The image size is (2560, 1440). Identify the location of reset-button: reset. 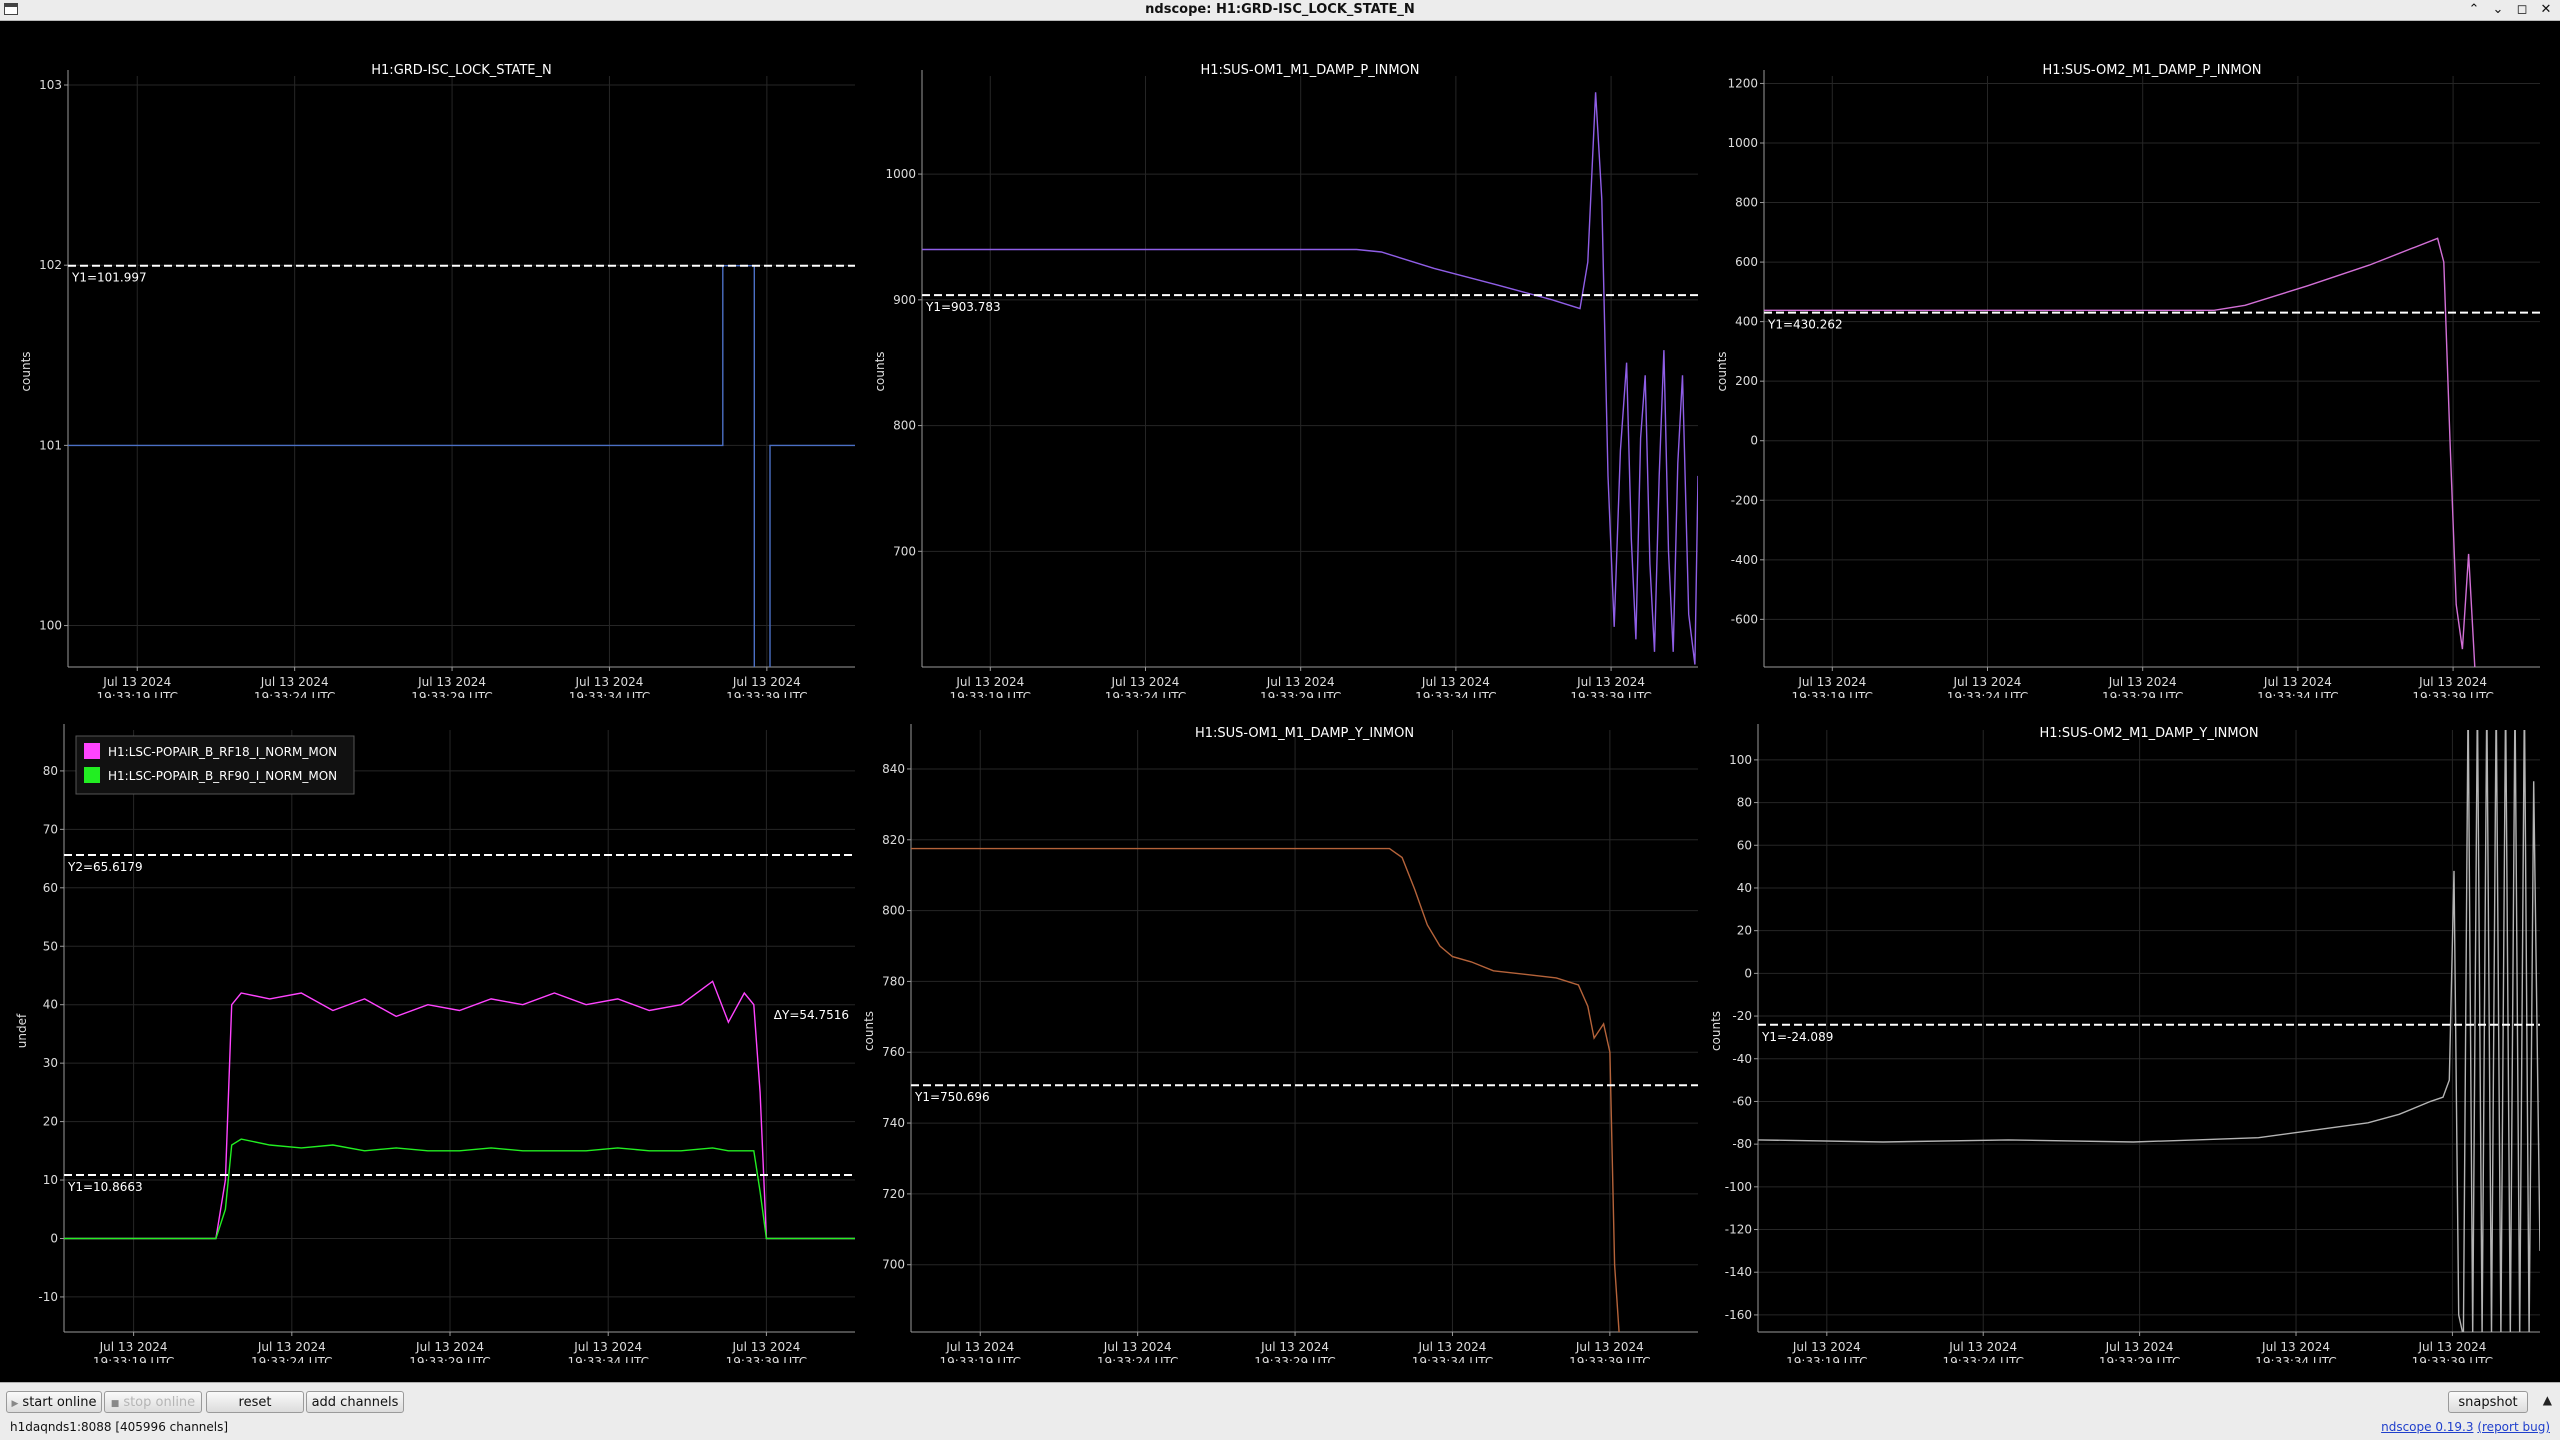
(255, 1402).